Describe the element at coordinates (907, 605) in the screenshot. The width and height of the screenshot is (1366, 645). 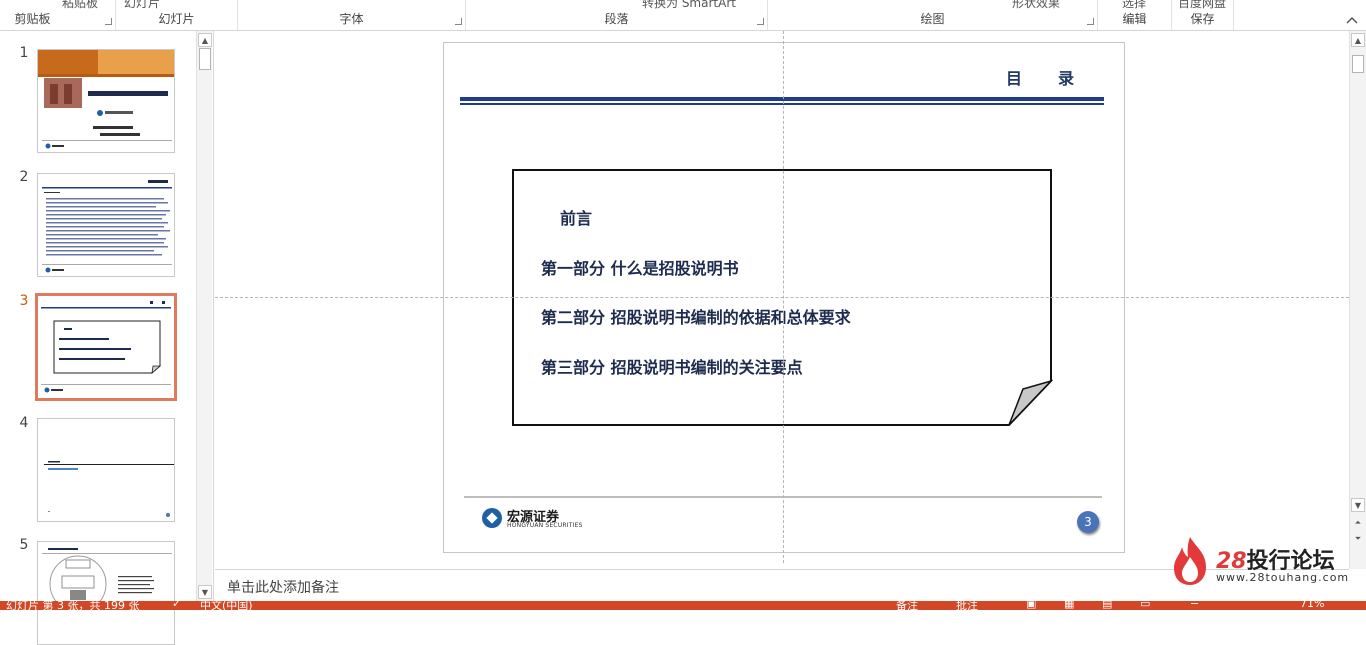
I see `notes-toggle-button: 备注` at that location.